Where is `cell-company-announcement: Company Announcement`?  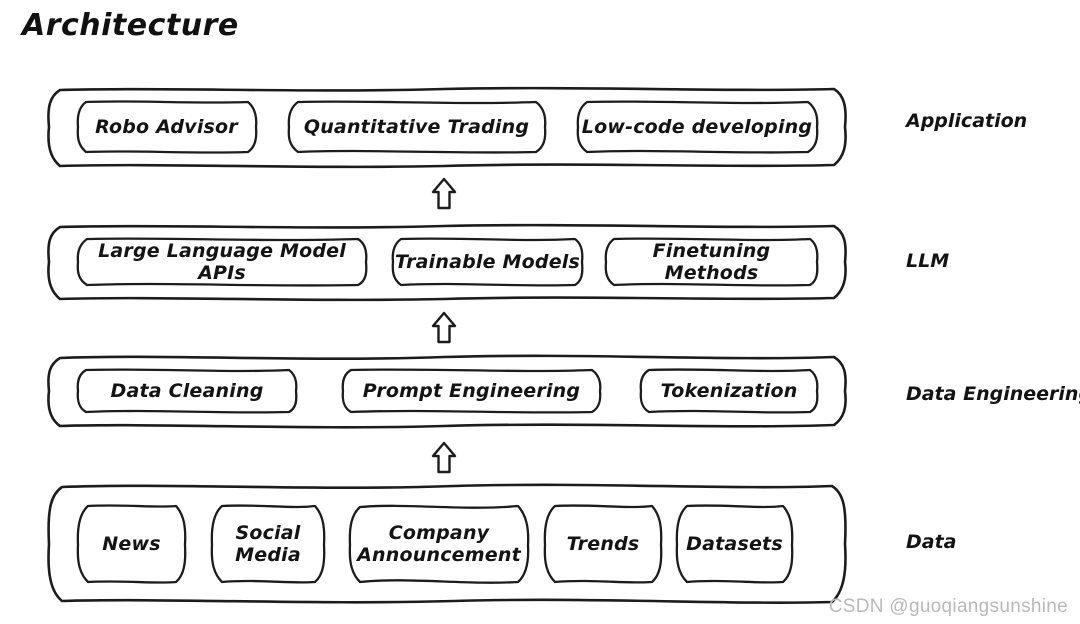 cell-company-announcement: Company Announcement is located at coordinates (439, 544).